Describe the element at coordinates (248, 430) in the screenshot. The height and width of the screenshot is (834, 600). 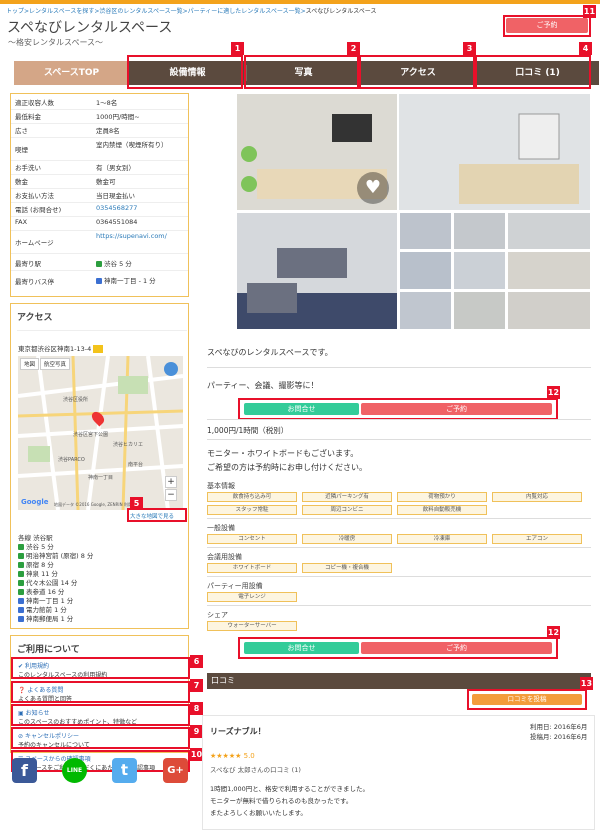
I see `price-text: 1,000円/1時間（税別）` at that location.